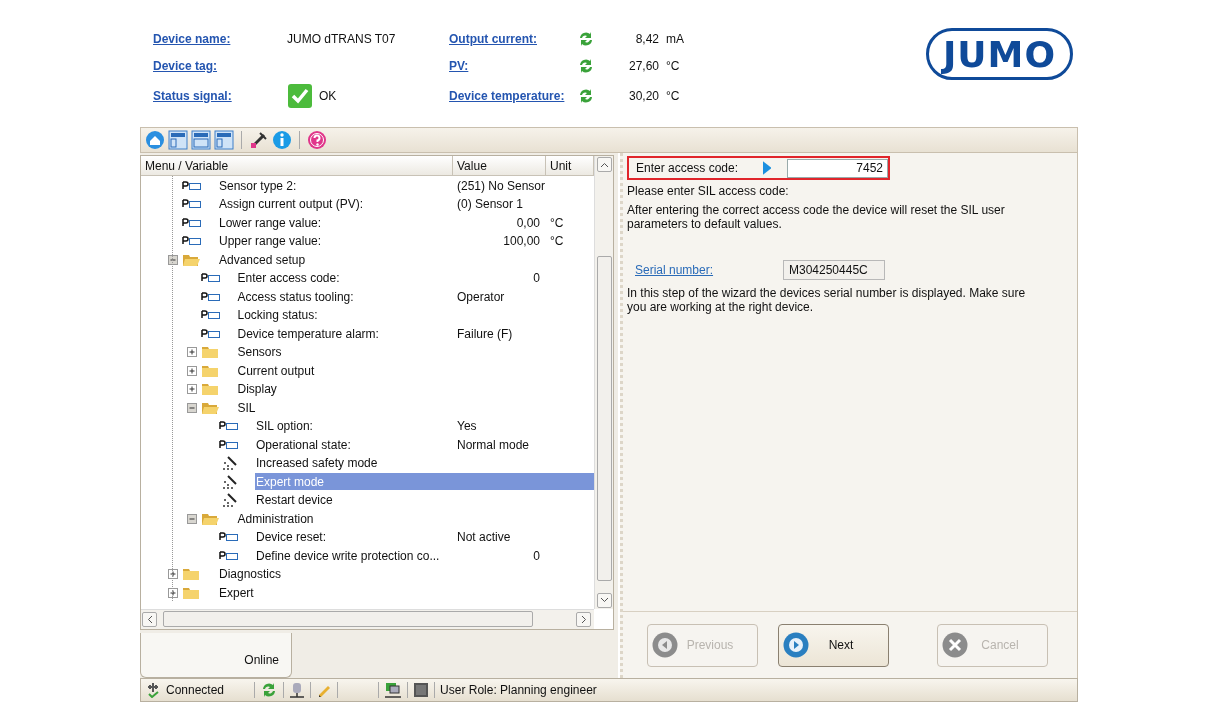  I want to click on tree-item-label: Current output, so click(276, 370).